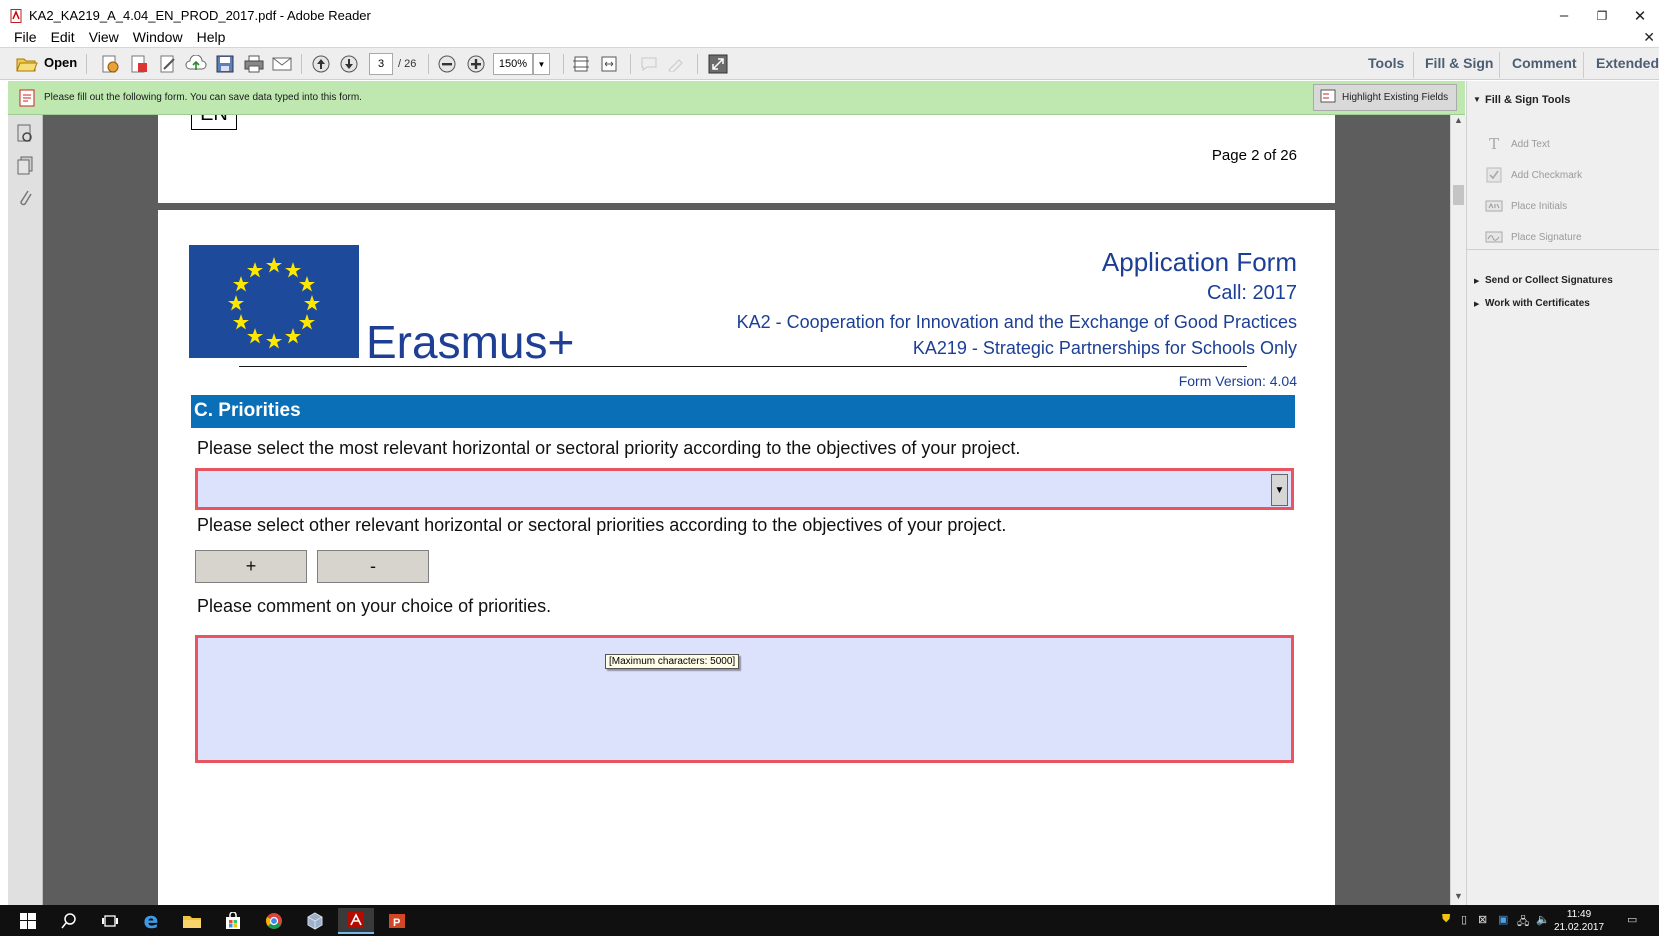 This screenshot has width=1659, height=936. Describe the element at coordinates (649, 64) in the screenshot. I see `comment-bubble-icon` at that location.